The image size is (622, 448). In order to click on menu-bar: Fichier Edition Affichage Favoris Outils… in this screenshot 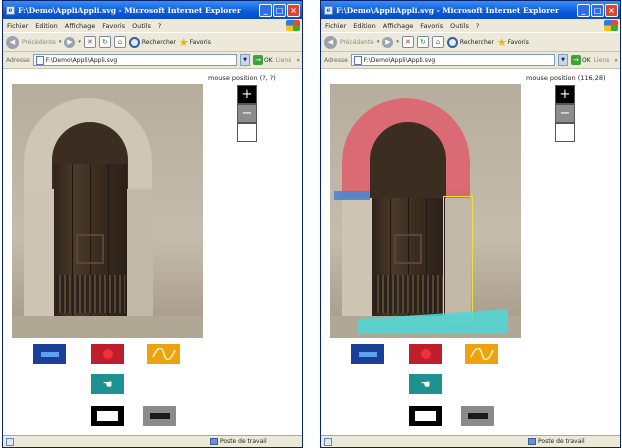, I will do `click(152, 25)`.